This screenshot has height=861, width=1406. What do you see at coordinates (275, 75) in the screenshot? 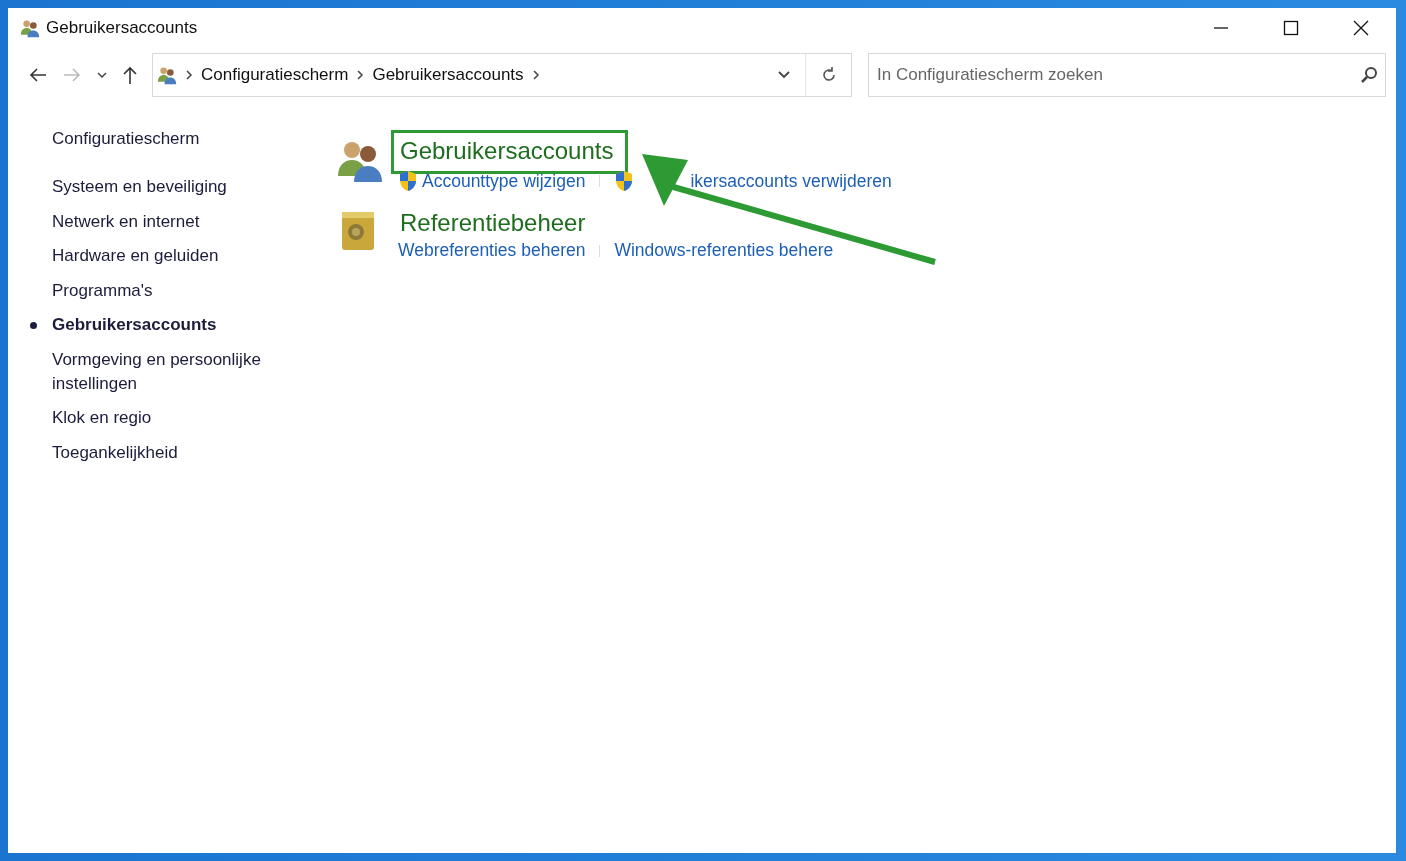
I see `breadcrumb: Configuratiescherm` at bounding box center [275, 75].